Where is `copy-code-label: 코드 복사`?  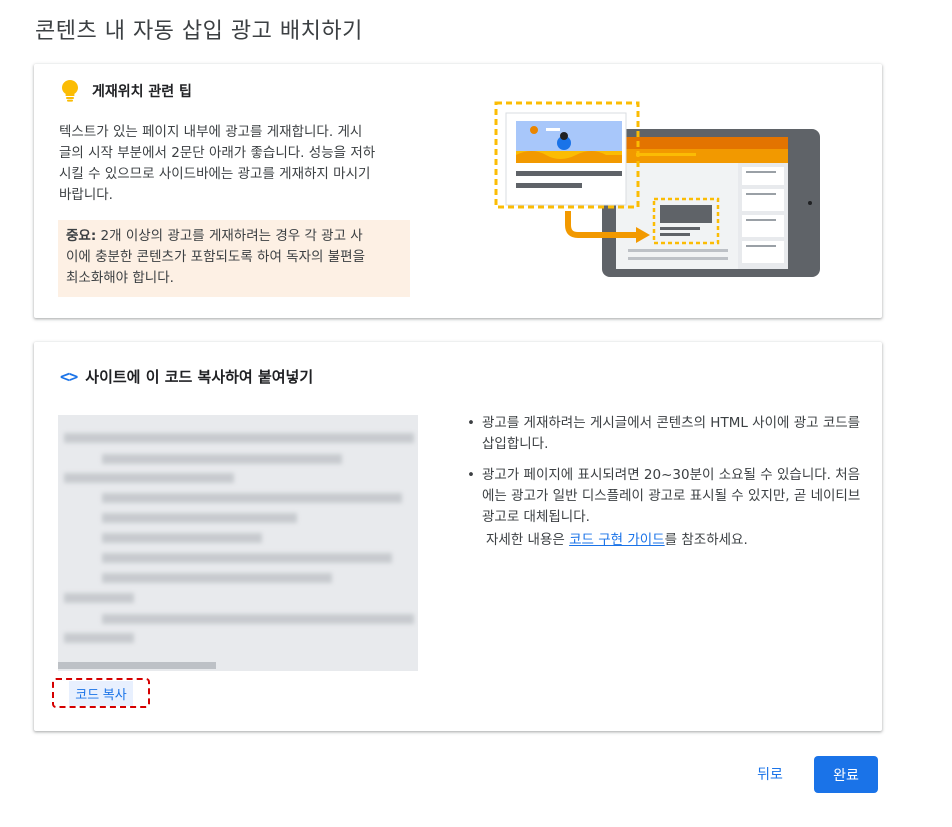 copy-code-label: 코드 복사 is located at coordinates (101, 693).